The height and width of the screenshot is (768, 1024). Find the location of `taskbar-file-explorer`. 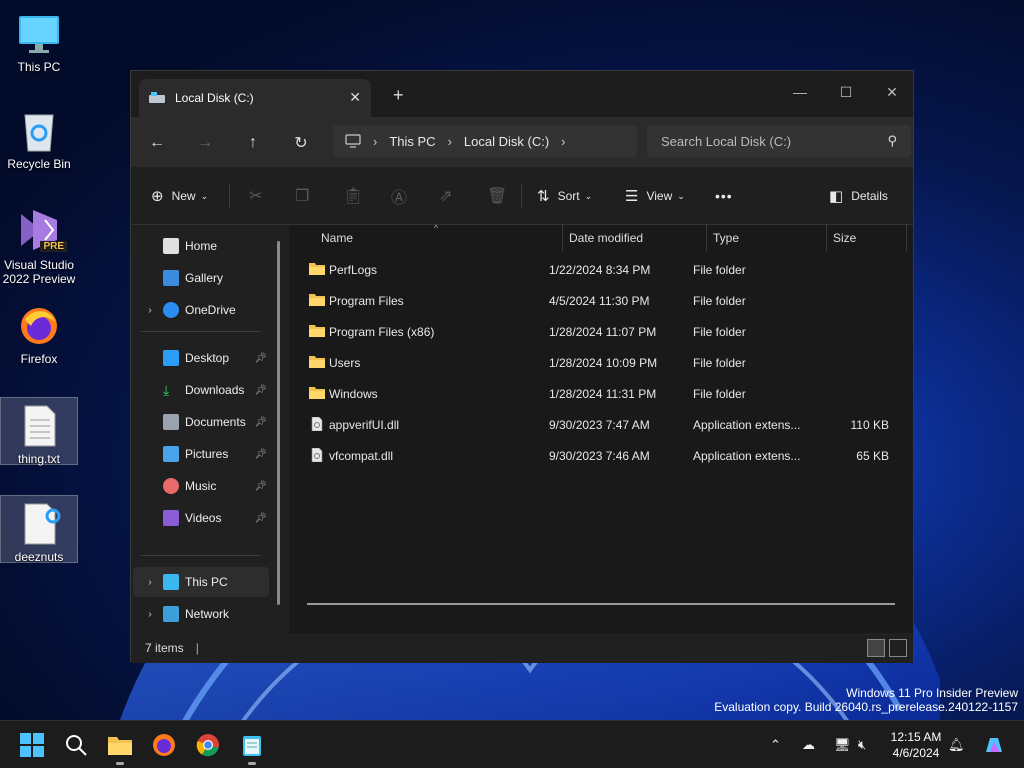

taskbar-file-explorer is located at coordinates (120, 748).